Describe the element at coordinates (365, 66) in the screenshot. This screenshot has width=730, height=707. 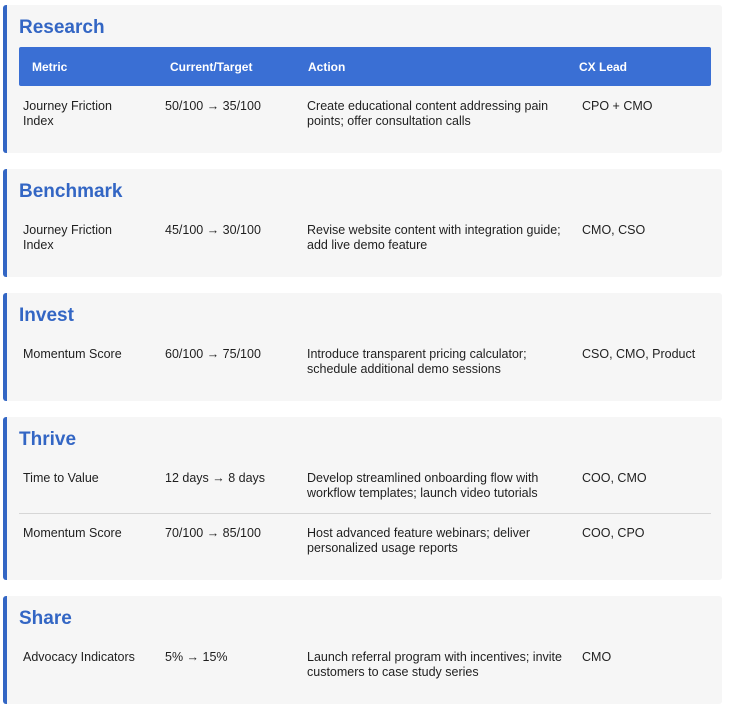
I see `table-header: Metric Current/Target Action CX Lead` at that location.